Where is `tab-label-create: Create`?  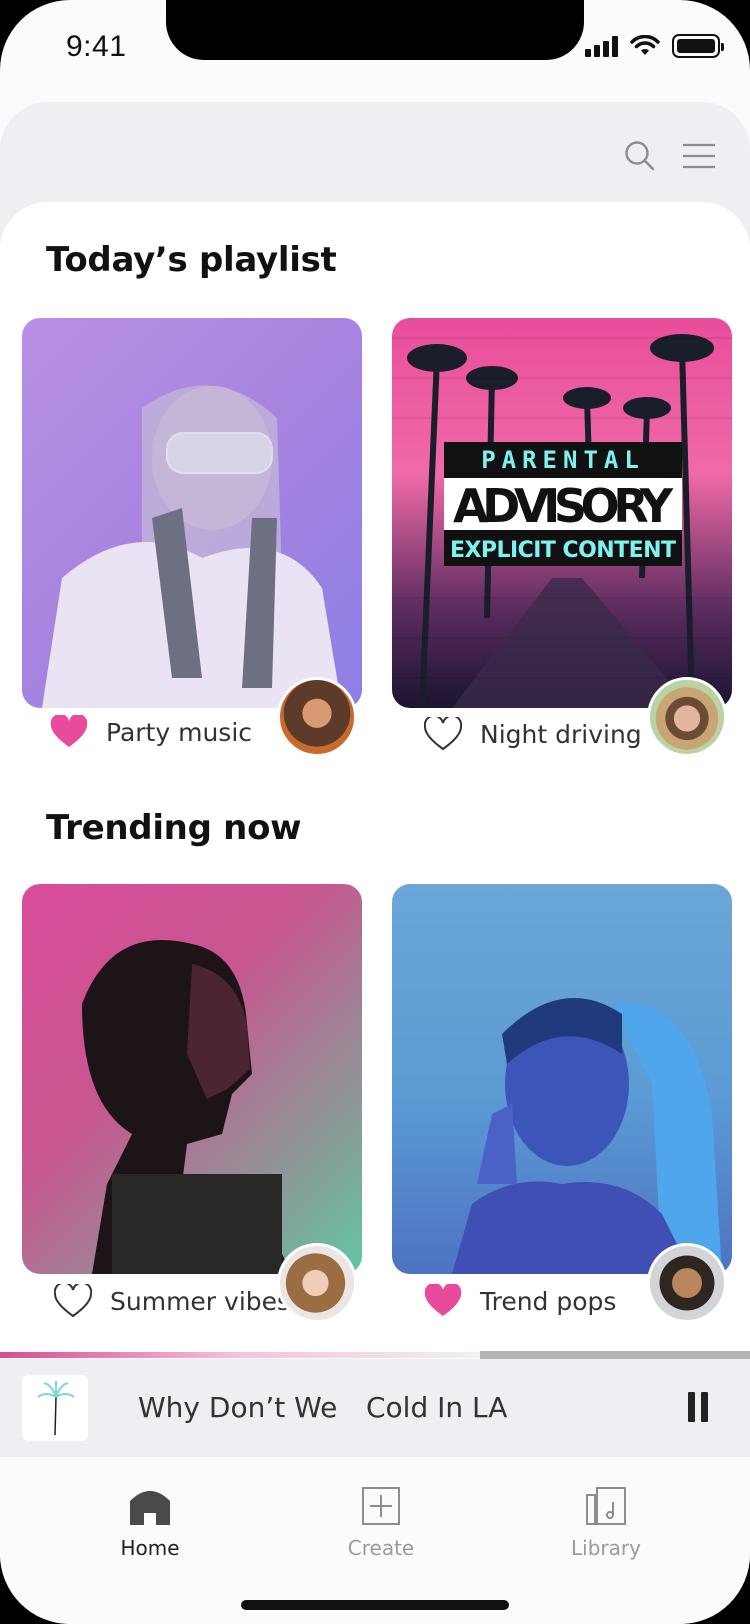
tab-label-create: Create is located at coordinates (381, 1548).